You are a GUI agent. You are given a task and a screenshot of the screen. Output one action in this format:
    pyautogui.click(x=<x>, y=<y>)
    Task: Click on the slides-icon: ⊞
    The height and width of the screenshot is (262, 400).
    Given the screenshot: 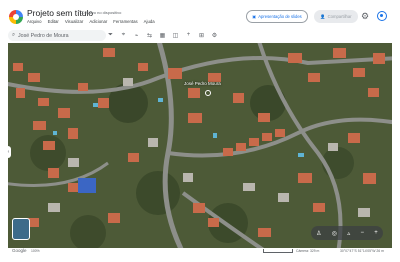 What is the action you would take?
    pyautogui.click(x=201, y=35)
    